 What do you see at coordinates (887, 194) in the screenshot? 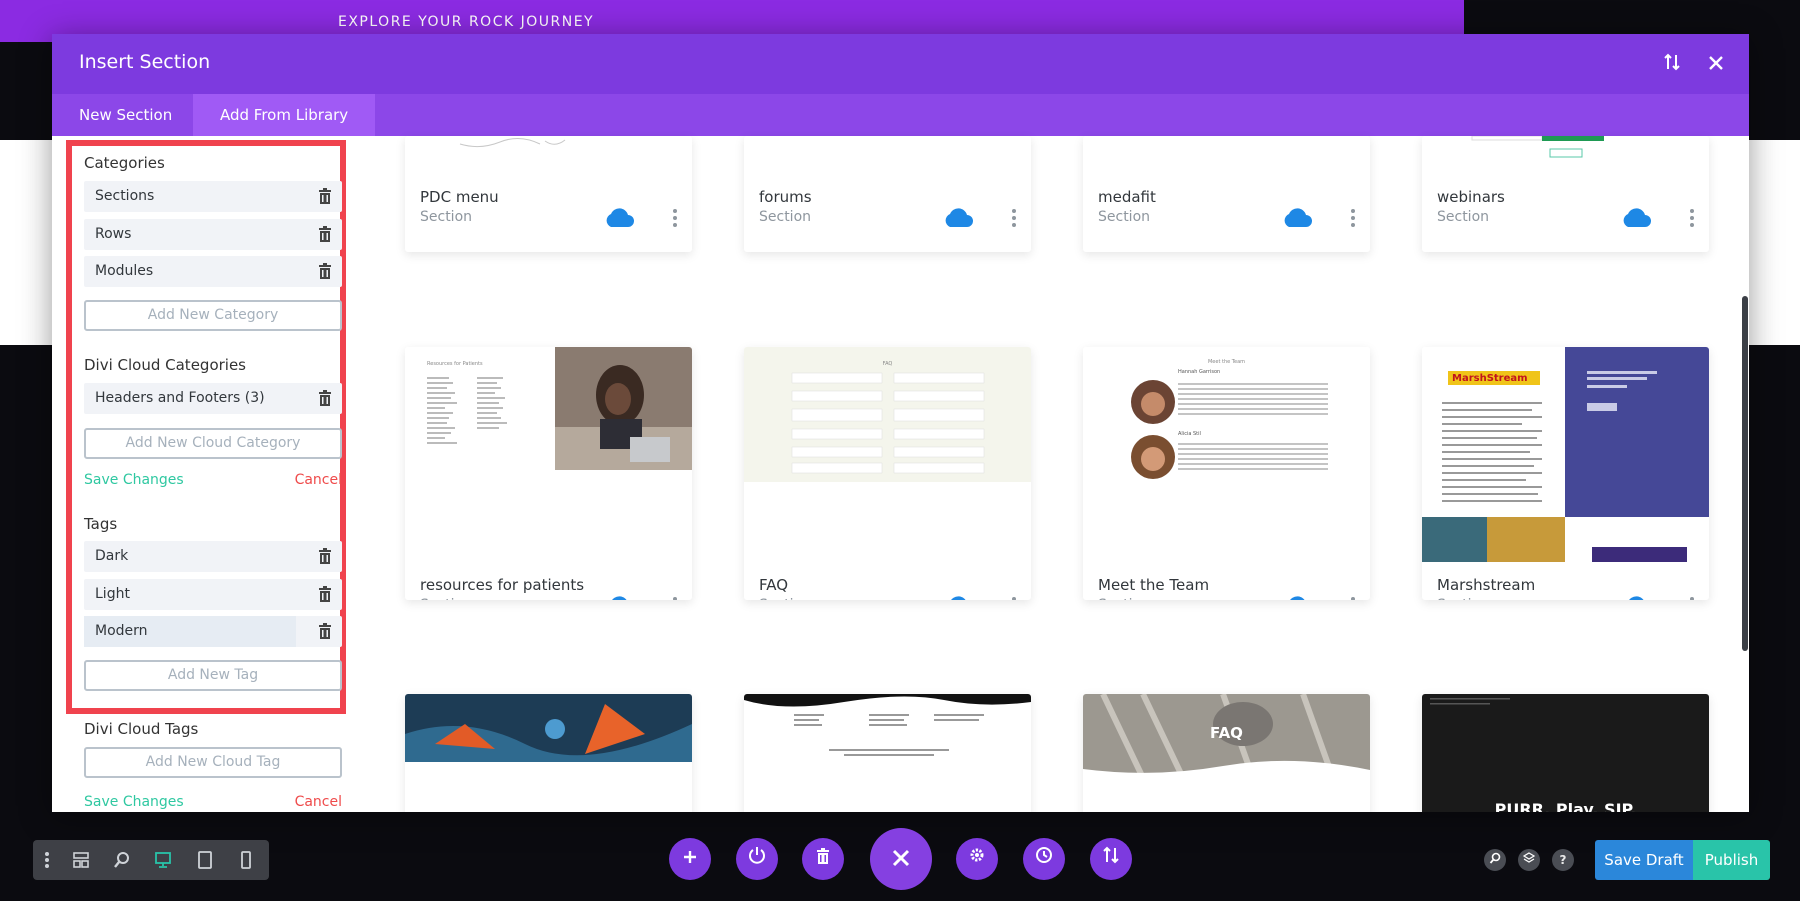
I see `library-card-forums: forums Section` at bounding box center [887, 194].